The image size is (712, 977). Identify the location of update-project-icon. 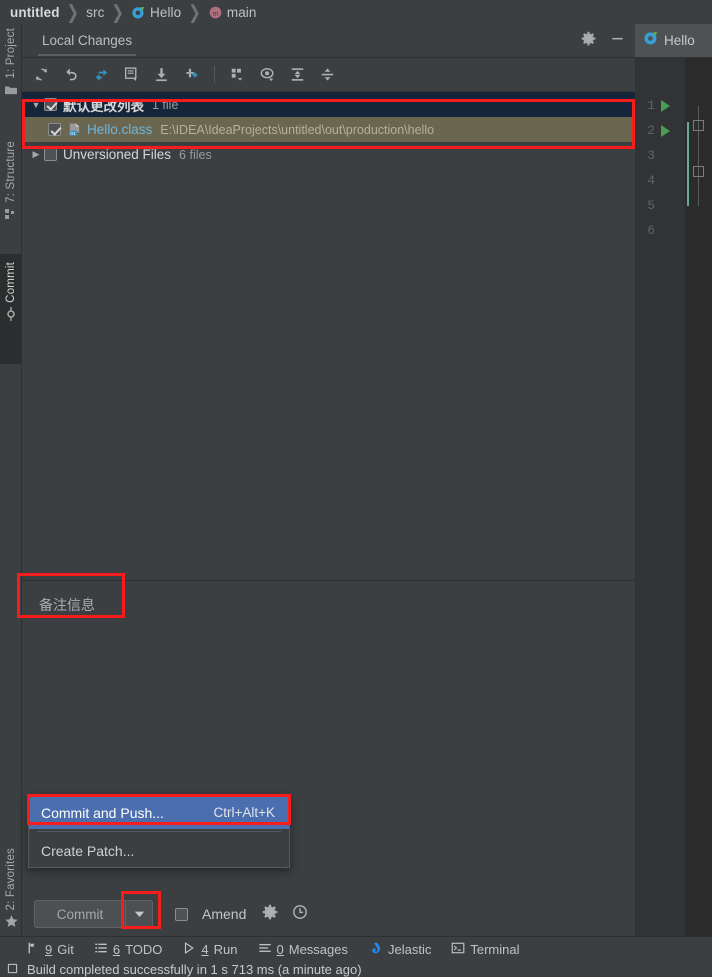
(161, 75).